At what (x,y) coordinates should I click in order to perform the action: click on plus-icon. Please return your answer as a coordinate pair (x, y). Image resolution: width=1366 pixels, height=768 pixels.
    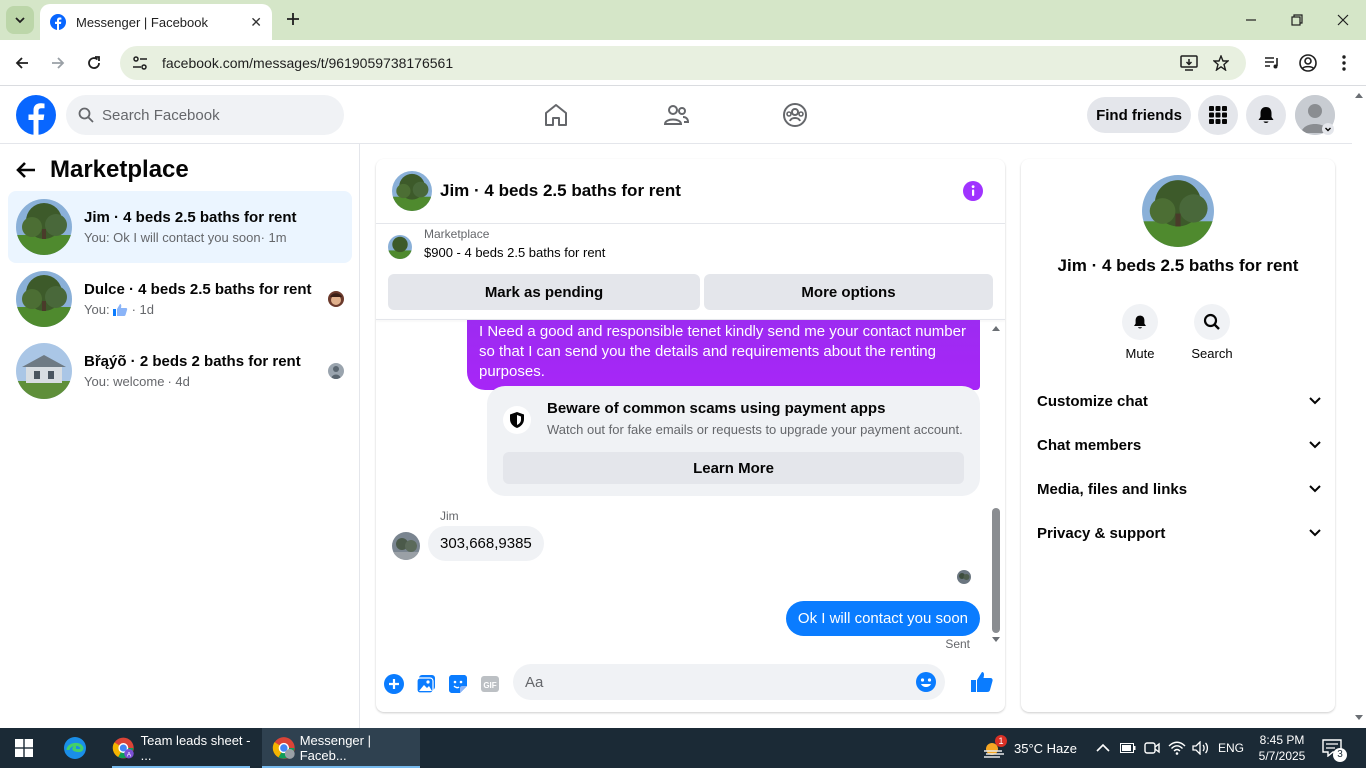
    Looking at the image, I should click on (293, 19).